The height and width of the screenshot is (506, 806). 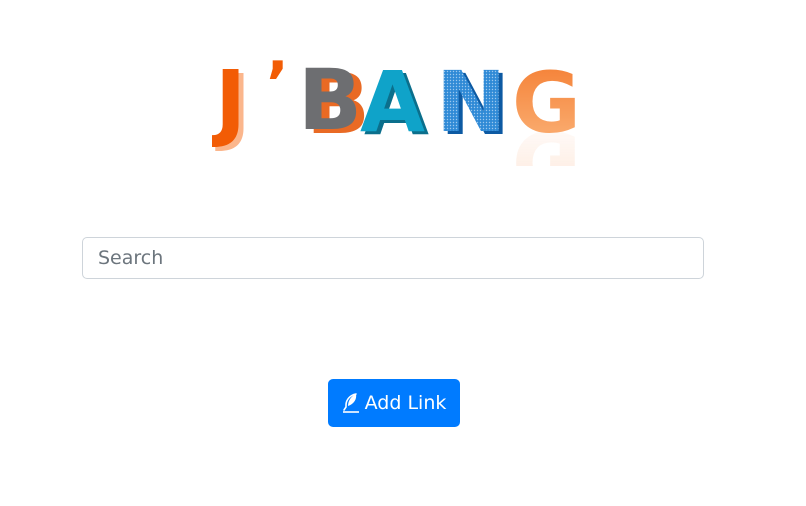 I want to click on add-link-label: Add Link, so click(x=405, y=403).